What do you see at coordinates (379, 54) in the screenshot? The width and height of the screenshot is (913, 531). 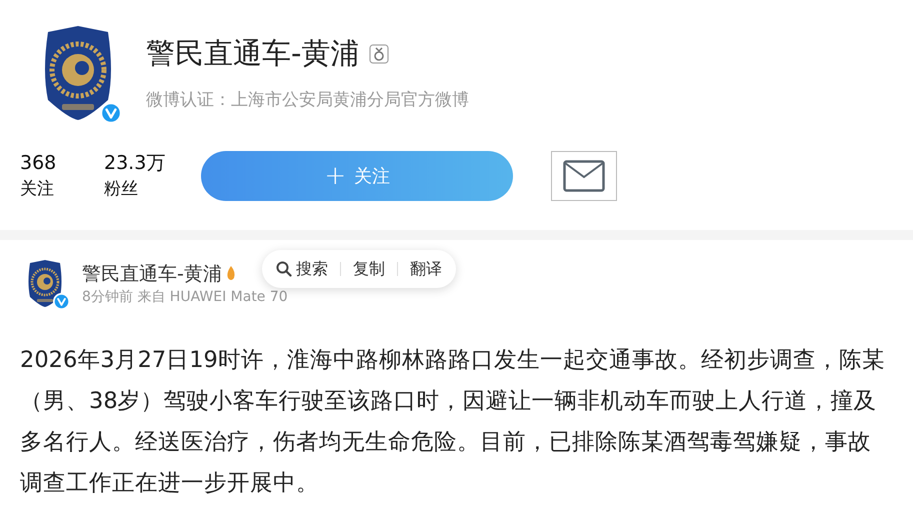 I see `gender-icon` at bounding box center [379, 54].